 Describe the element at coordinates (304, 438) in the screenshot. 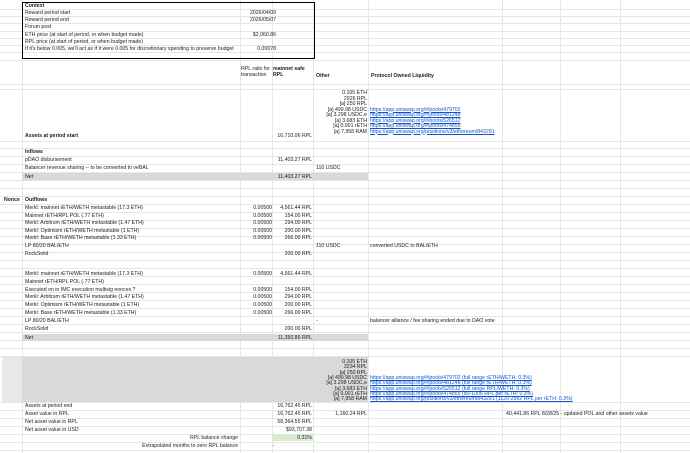

I see `balance-change-value: 0.31%` at that location.